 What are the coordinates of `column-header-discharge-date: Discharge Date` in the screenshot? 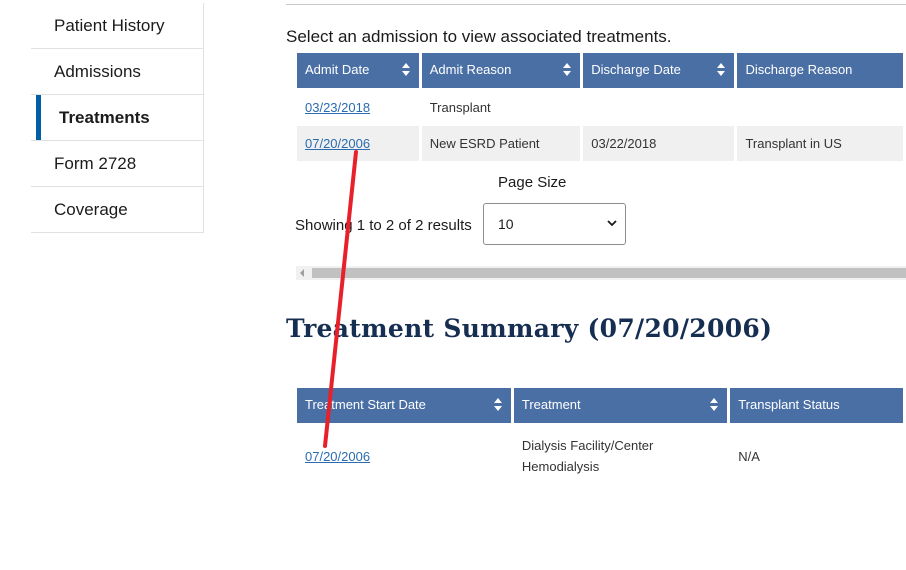 It's located at (659, 70).